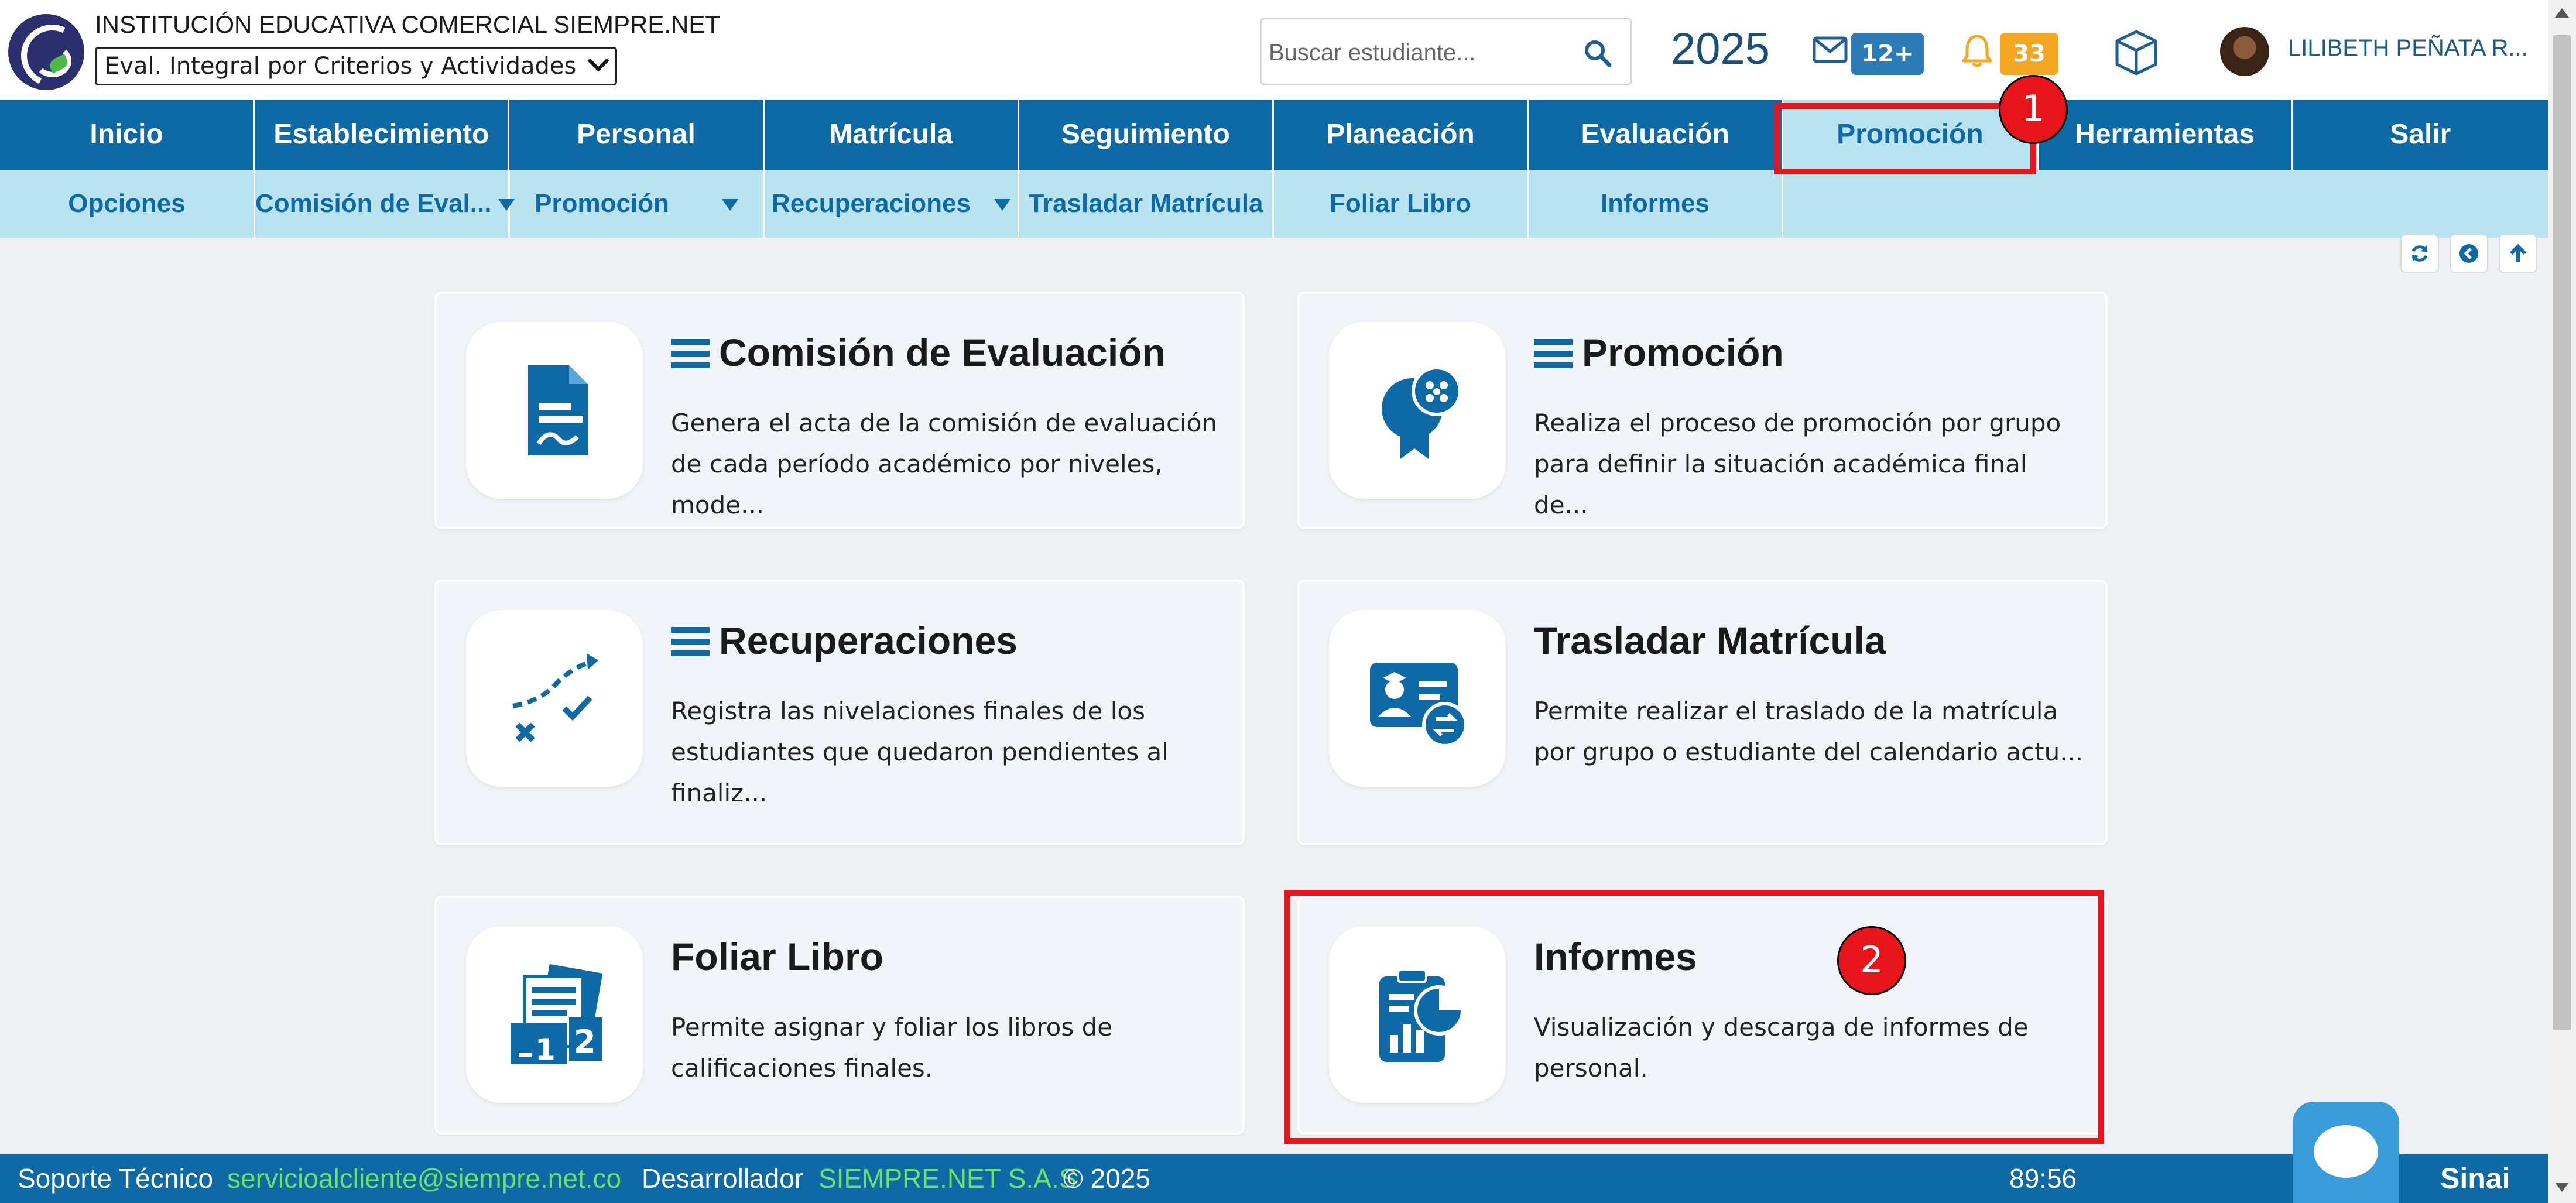 Image resolution: width=2576 pixels, height=1203 pixels. Describe the element at coordinates (424, 1178) in the screenshot. I see `support-email-link: servicioalcliente@siempre.net.co` at that location.